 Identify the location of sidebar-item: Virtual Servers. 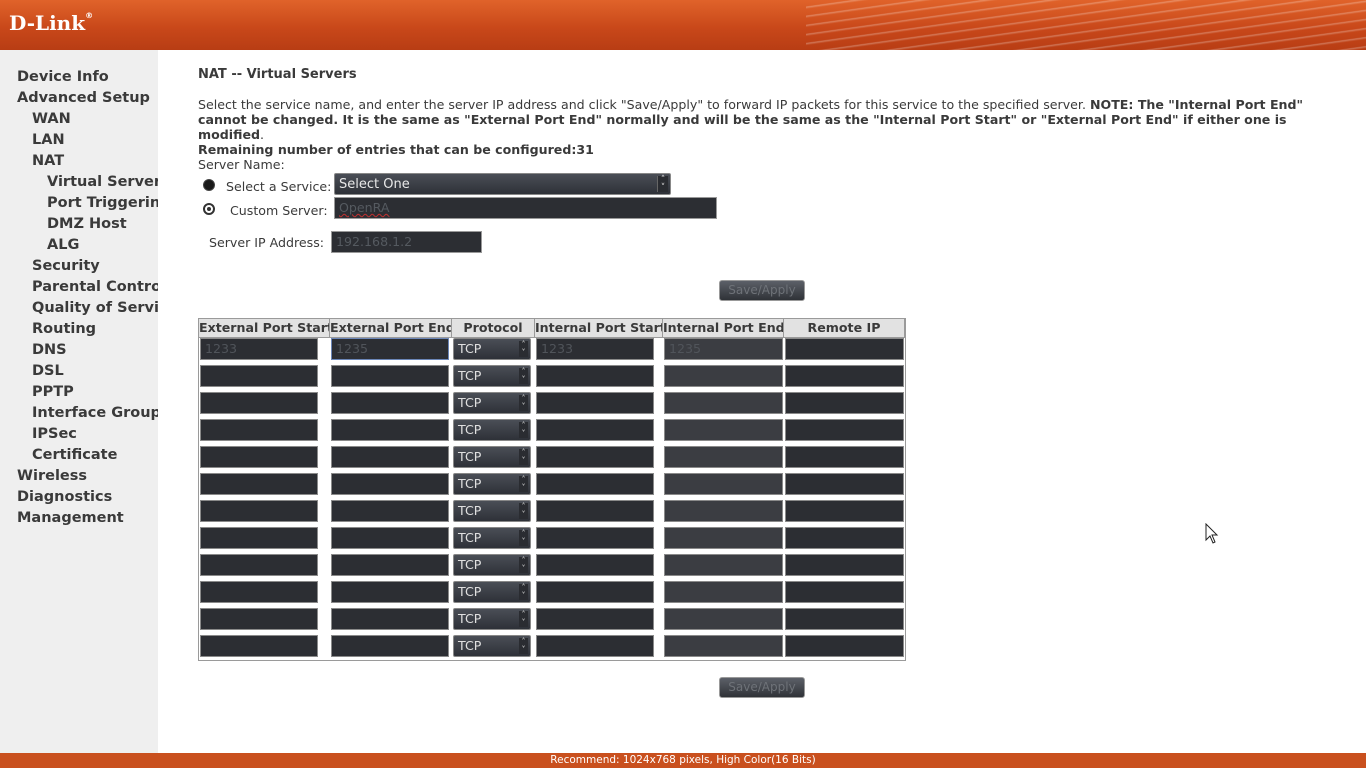
(102, 182).